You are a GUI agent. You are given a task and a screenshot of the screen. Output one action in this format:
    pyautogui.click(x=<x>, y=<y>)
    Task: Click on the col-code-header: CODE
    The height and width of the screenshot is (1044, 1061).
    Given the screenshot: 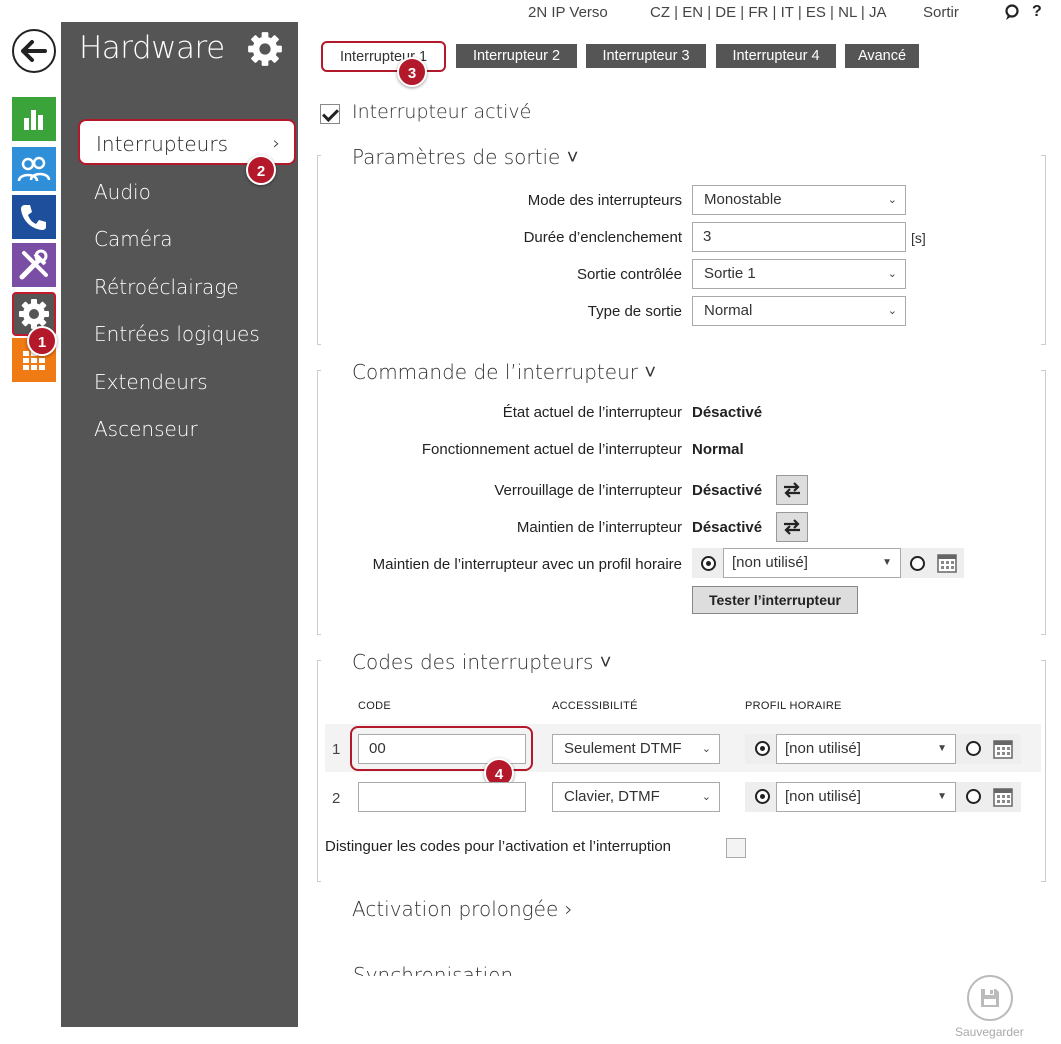 What is the action you would take?
    pyautogui.click(x=374, y=706)
    